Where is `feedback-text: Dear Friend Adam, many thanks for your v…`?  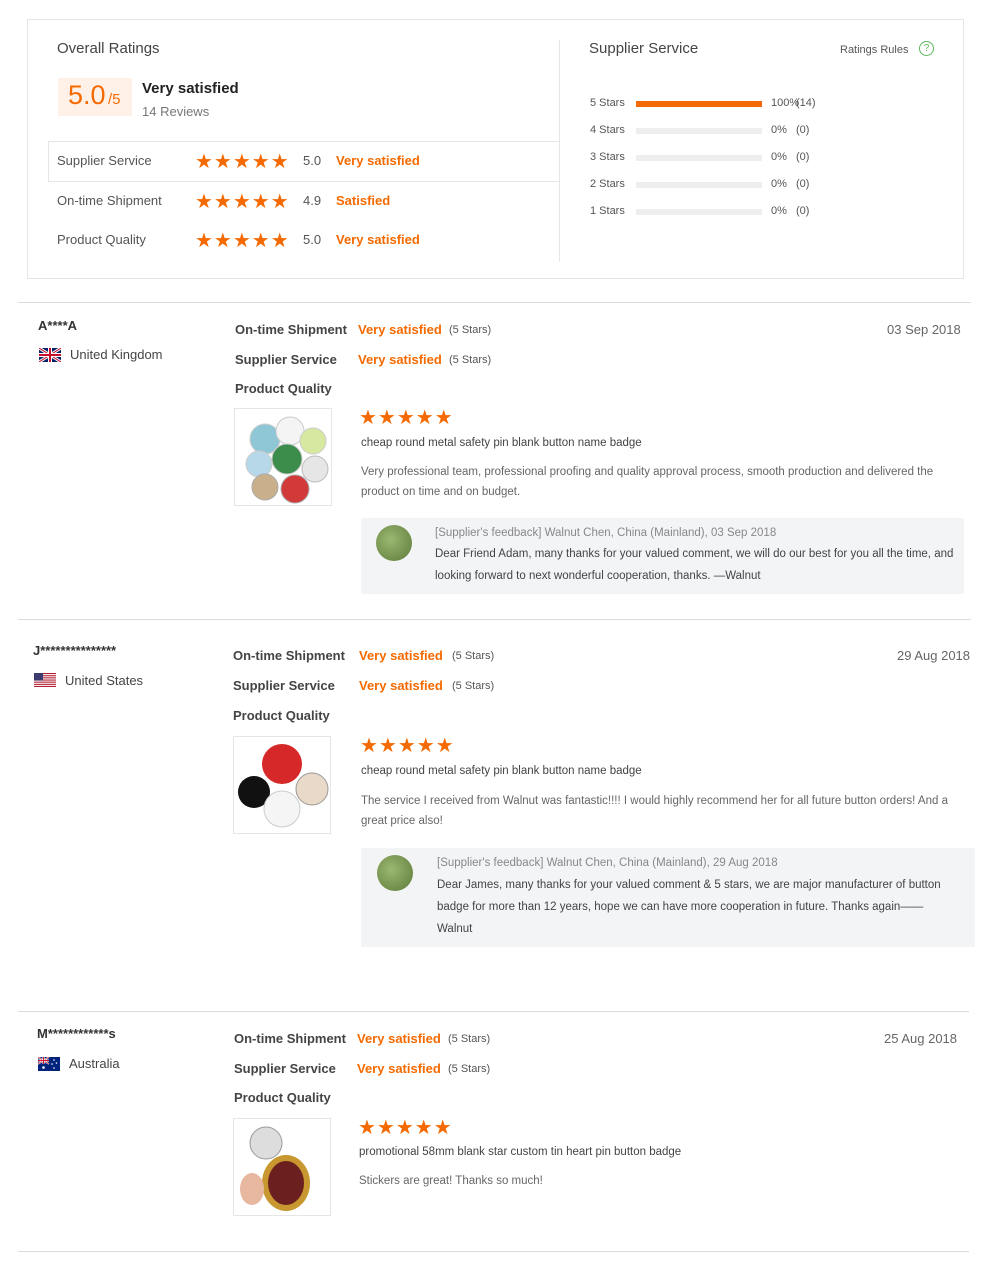 feedback-text: Dear Friend Adam, many thanks for your v… is located at coordinates (694, 565).